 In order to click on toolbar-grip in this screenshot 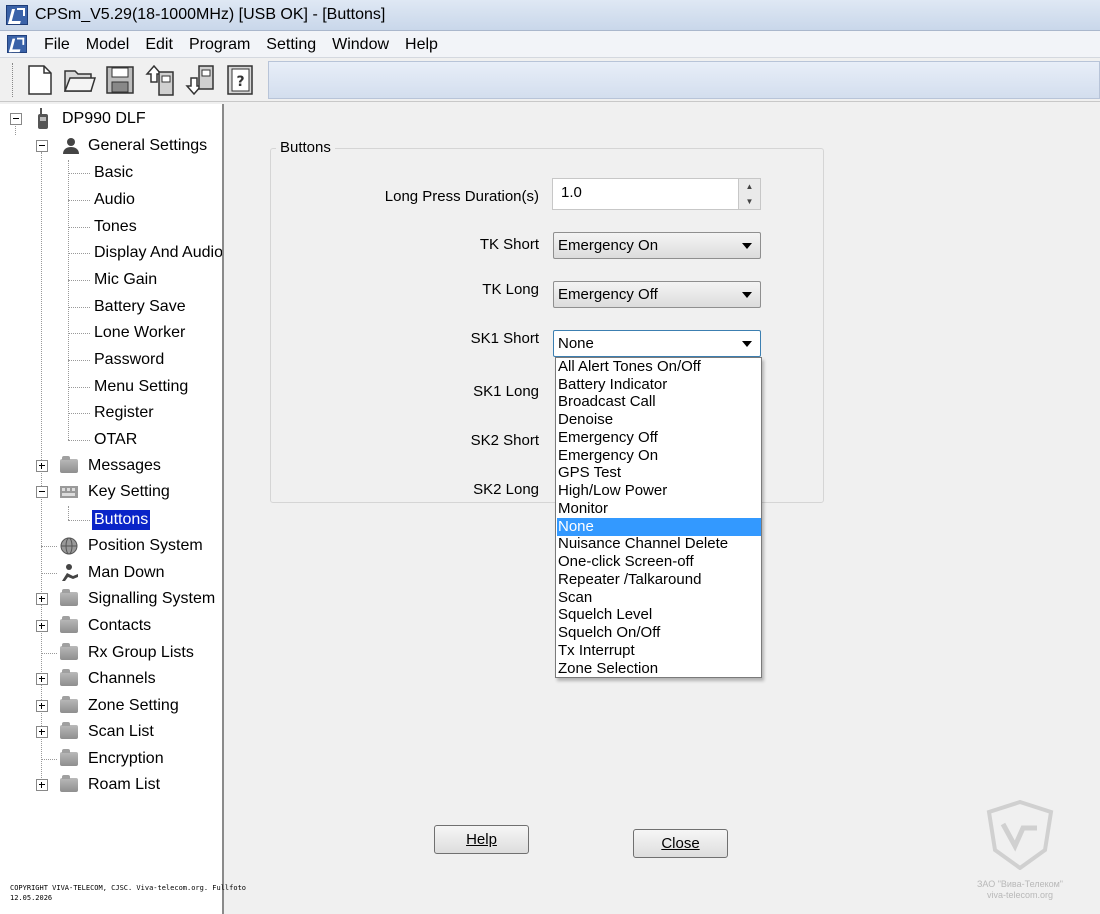, I will do `click(13, 80)`.